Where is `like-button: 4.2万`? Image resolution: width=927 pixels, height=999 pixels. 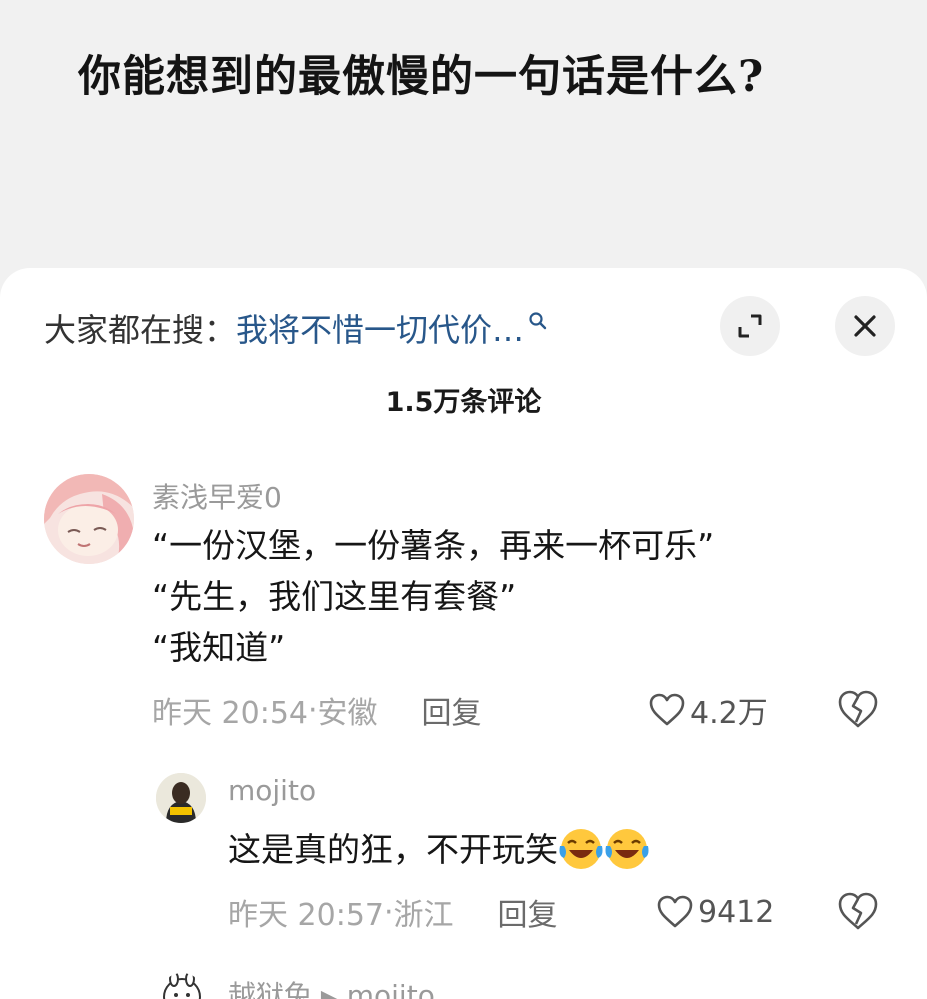 like-button: 4.2万 is located at coordinates (708, 710).